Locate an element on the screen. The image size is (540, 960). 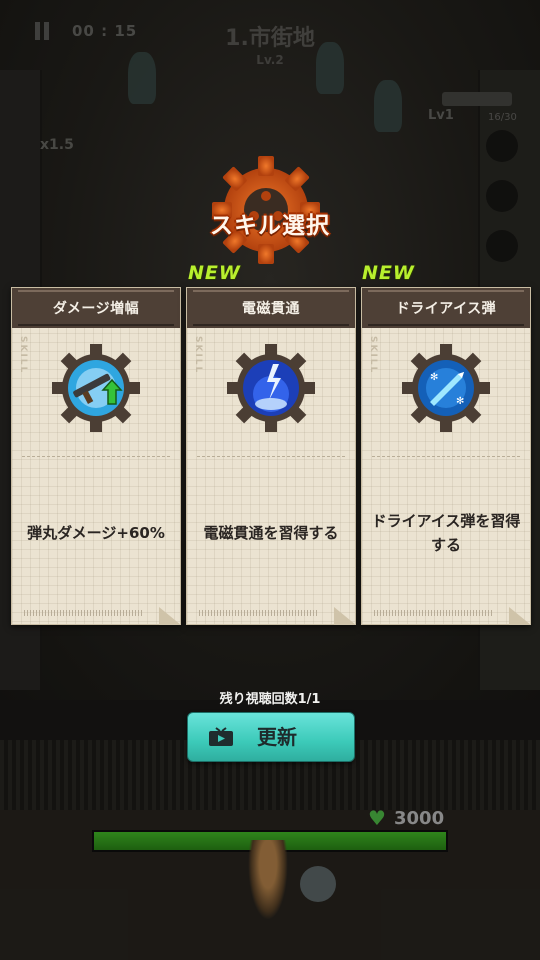
remaining-watch-count: 残り視聴回数1/1 is located at coordinates (270, 699).